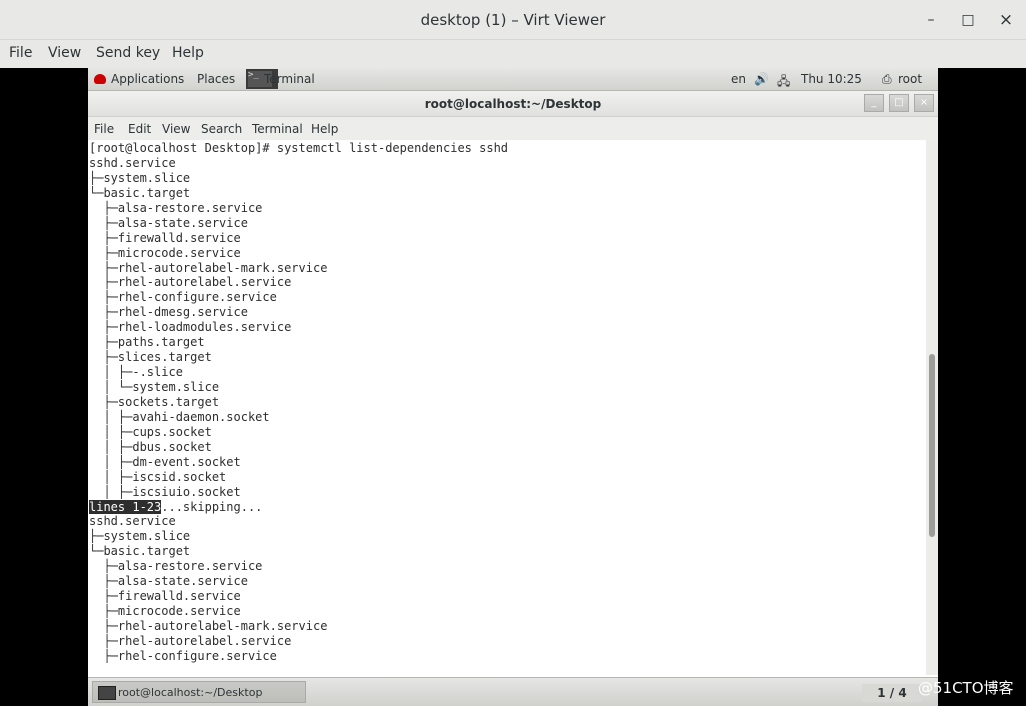 The height and width of the screenshot is (706, 1026). Describe the element at coordinates (128, 53) in the screenshot. I see `menu-send-key: Send key` at that location.